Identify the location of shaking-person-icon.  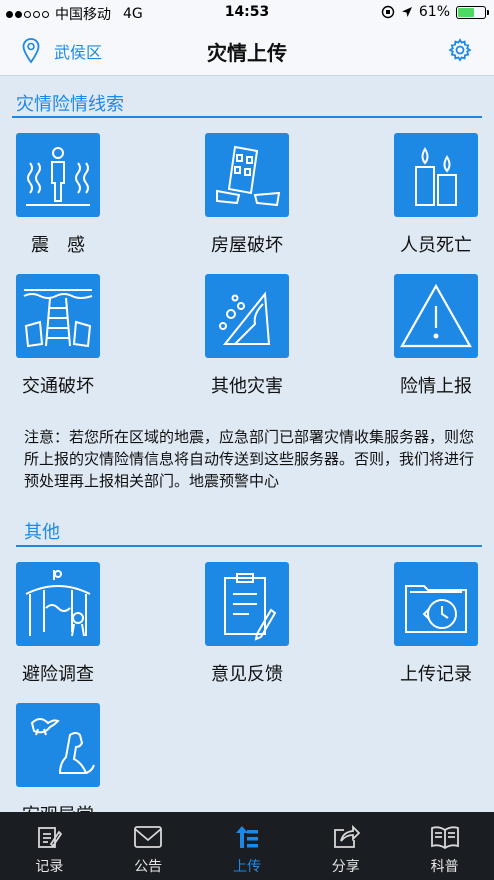
(58, 175).